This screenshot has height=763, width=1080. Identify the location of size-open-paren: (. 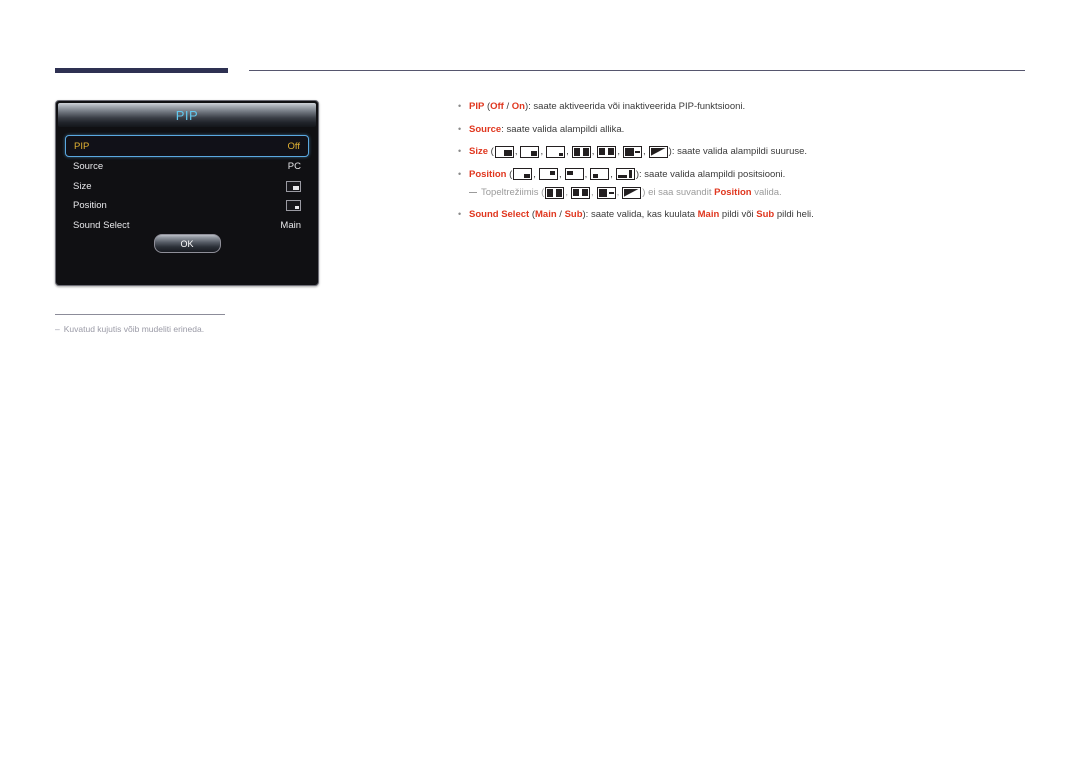
(491, 151).